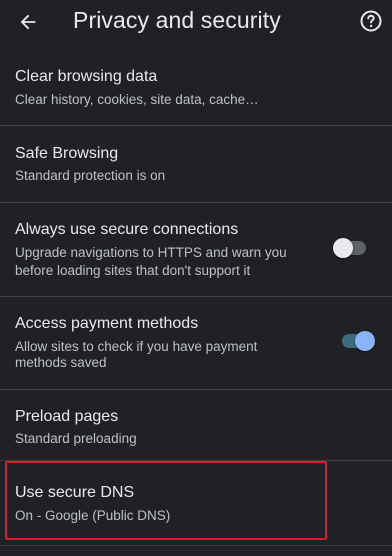  What do you see at coordinates (67, 416) in the screenshot?
I see `setting-title: Preload pages` at bounding box center [67, 416].